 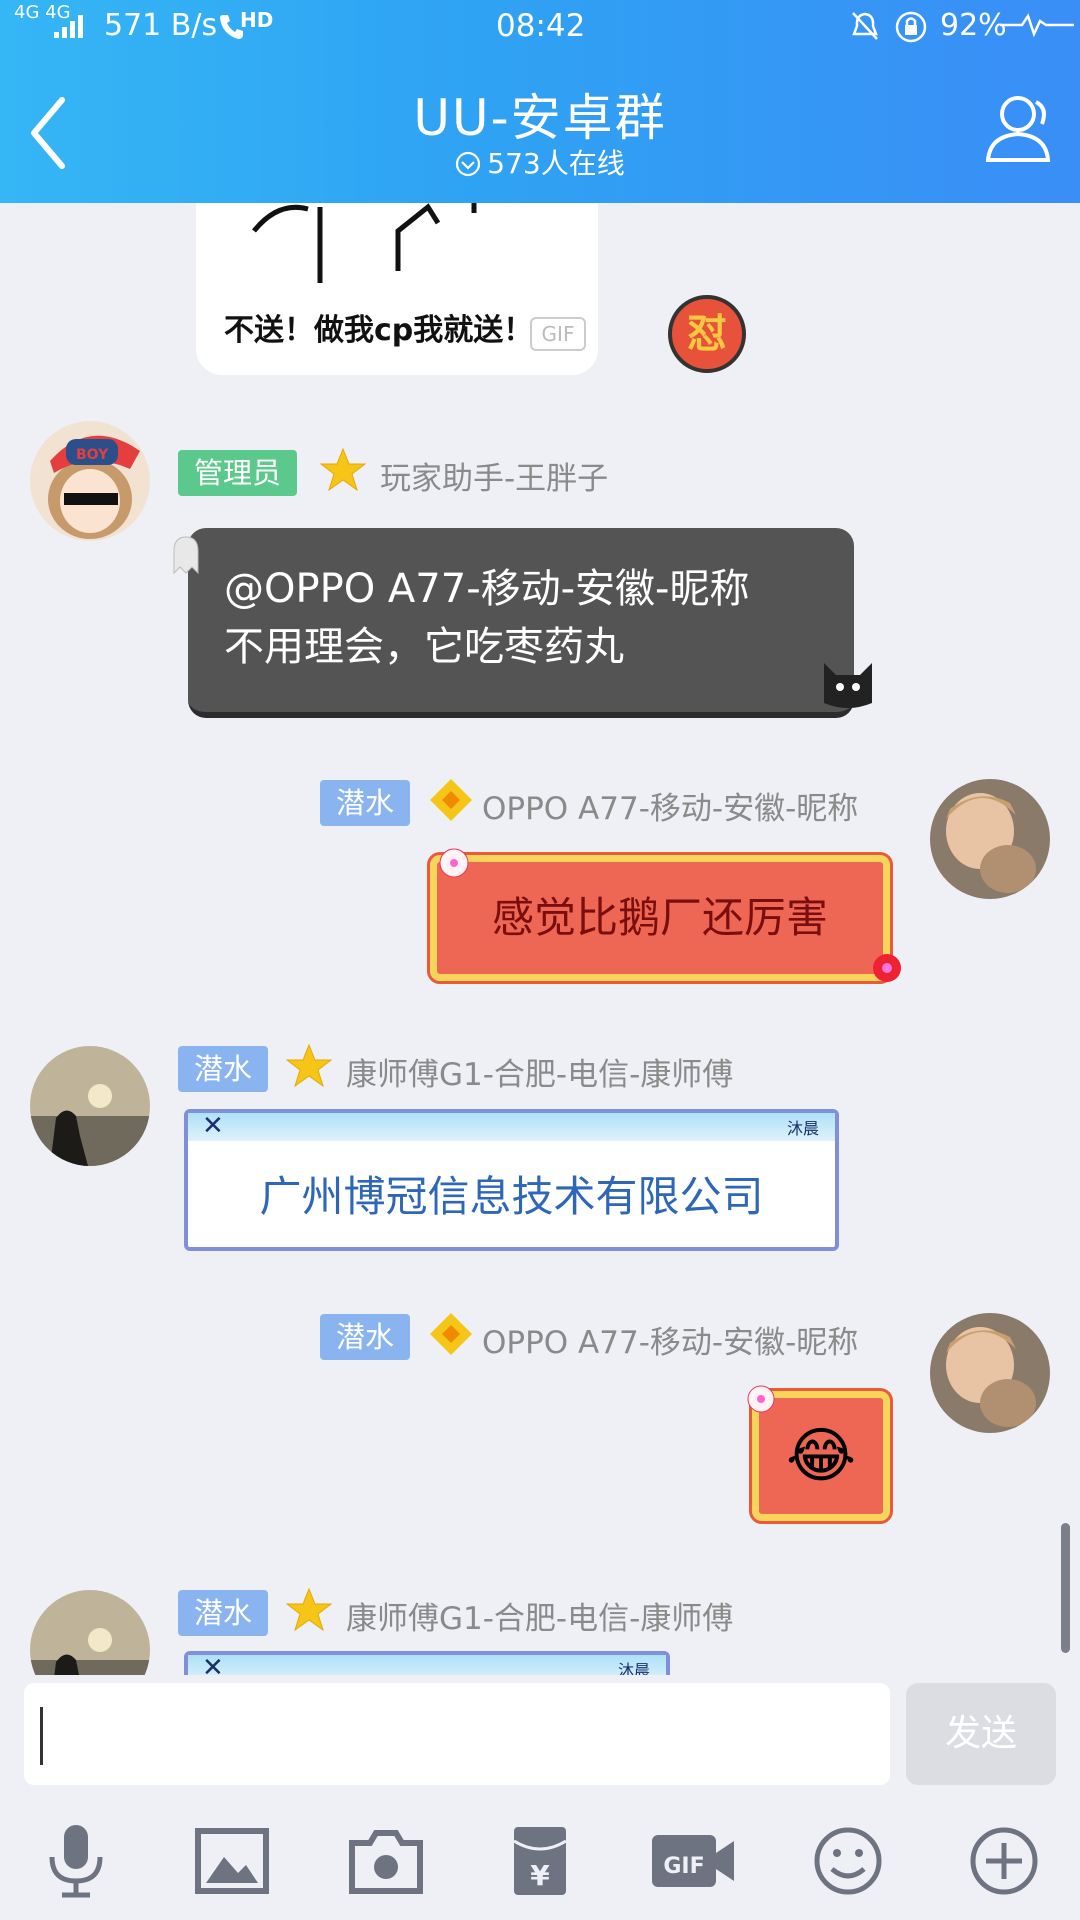 I want to click on admin-badge: 管理员, so click(x=238, y=473).